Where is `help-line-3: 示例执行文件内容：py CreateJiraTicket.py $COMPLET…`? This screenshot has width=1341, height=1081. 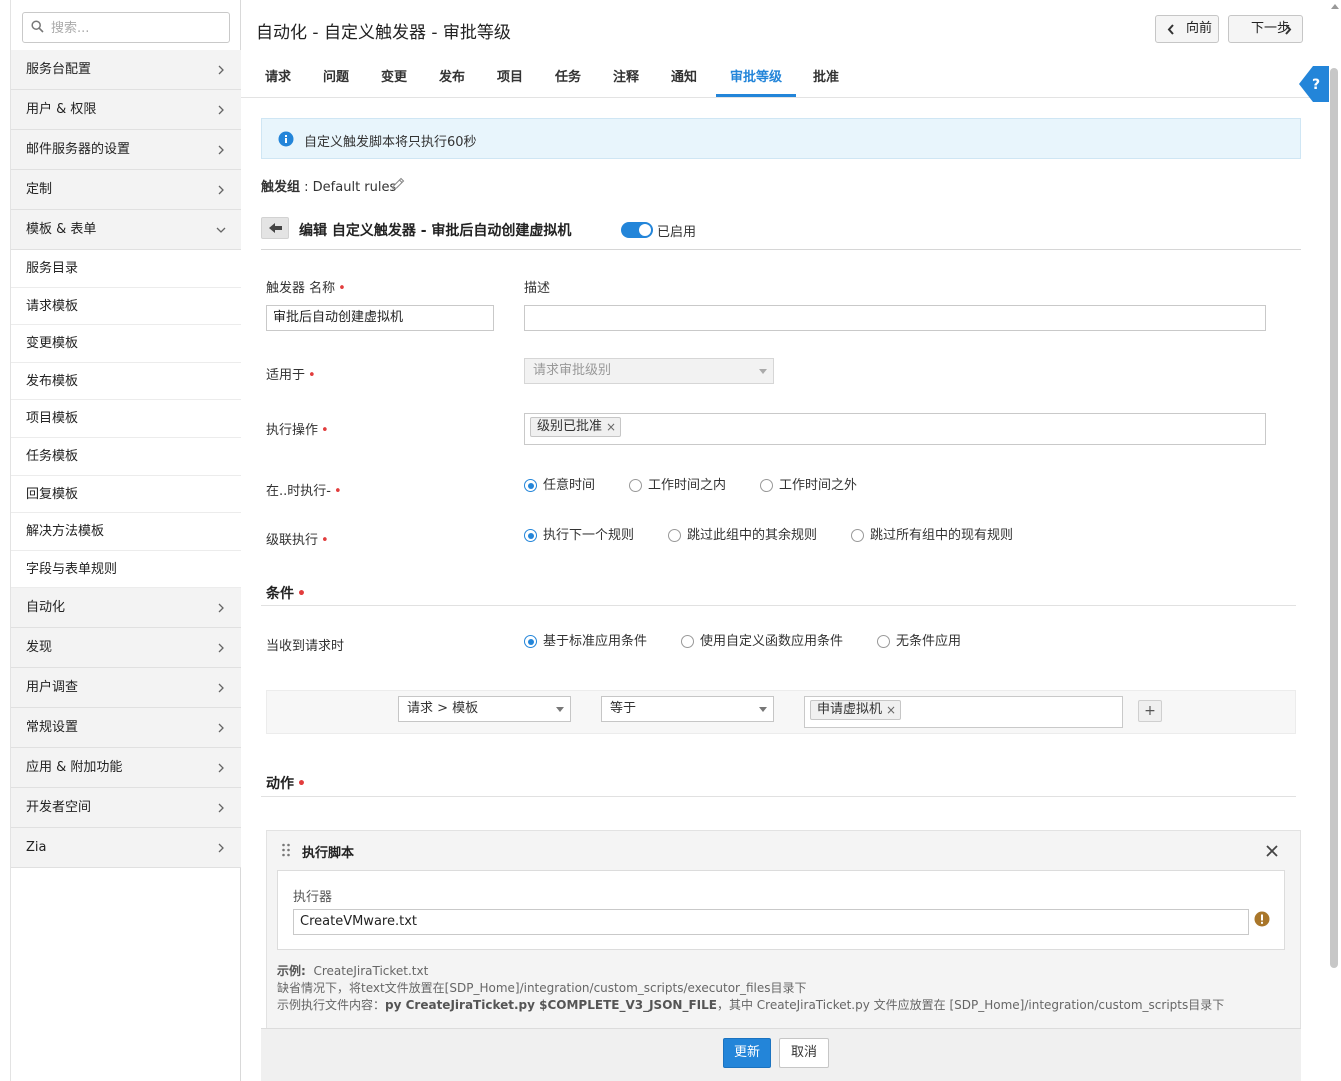
help-line-3: 示例执行文件内容：py CreateJiraTicket.py $COMPLET… is located at coordinates (750, 1004).